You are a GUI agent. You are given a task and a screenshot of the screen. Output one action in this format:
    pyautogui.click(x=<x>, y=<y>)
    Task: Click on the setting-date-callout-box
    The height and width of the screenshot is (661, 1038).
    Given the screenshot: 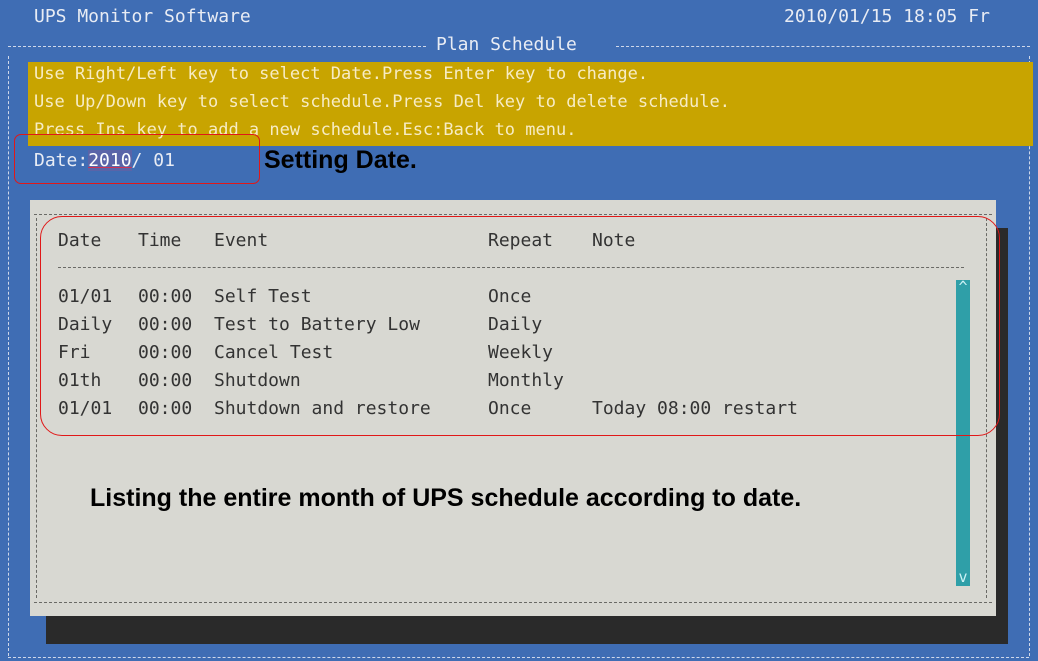 What is the action you would take?
    pyautogui.click(x=137, y=159)
    